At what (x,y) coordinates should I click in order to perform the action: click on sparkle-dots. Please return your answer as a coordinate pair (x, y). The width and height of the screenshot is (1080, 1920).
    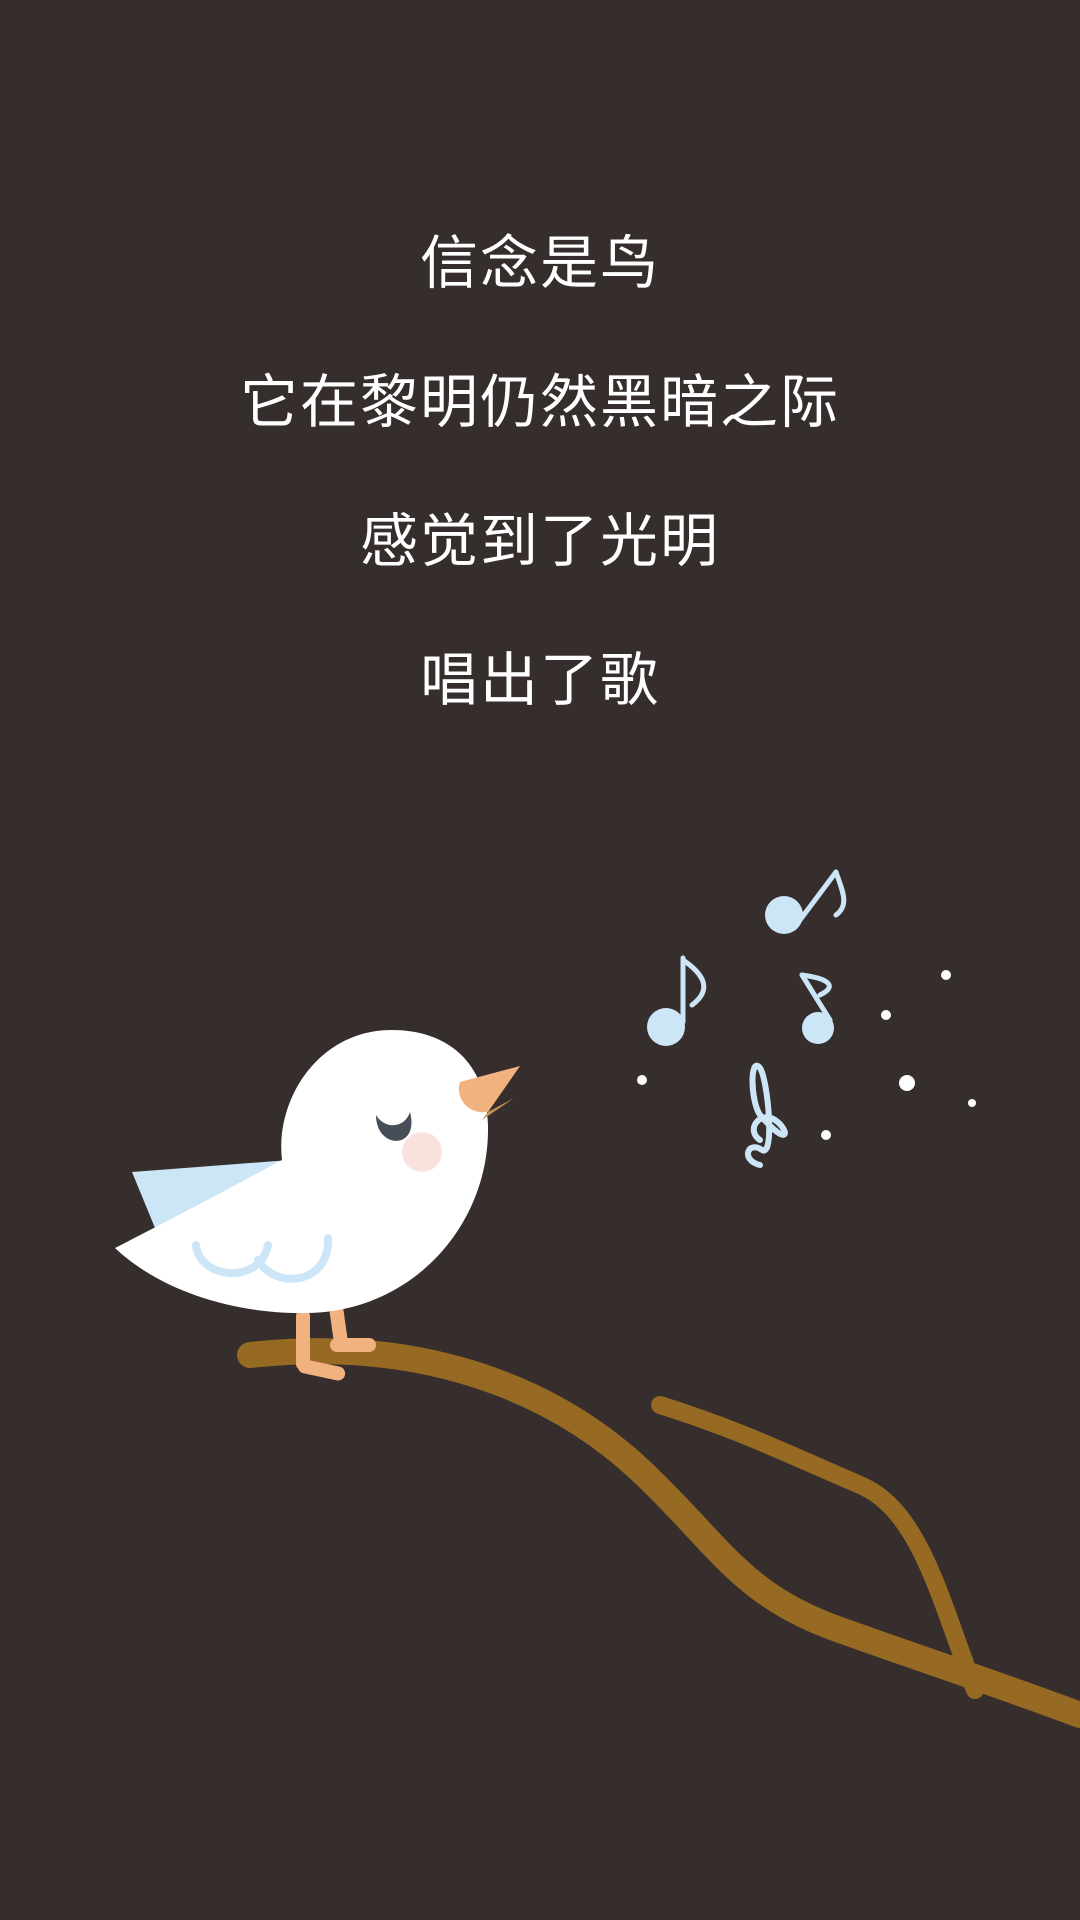
    Looking at the image, I should click on (806, 1055).